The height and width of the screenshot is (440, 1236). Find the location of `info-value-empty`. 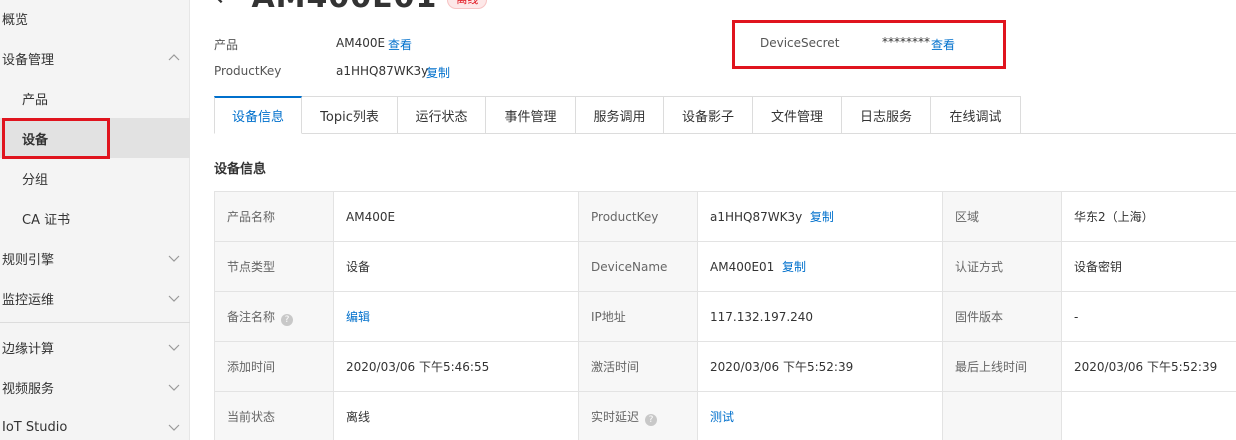

info-value-empty is located at coordinates (1148, 415).